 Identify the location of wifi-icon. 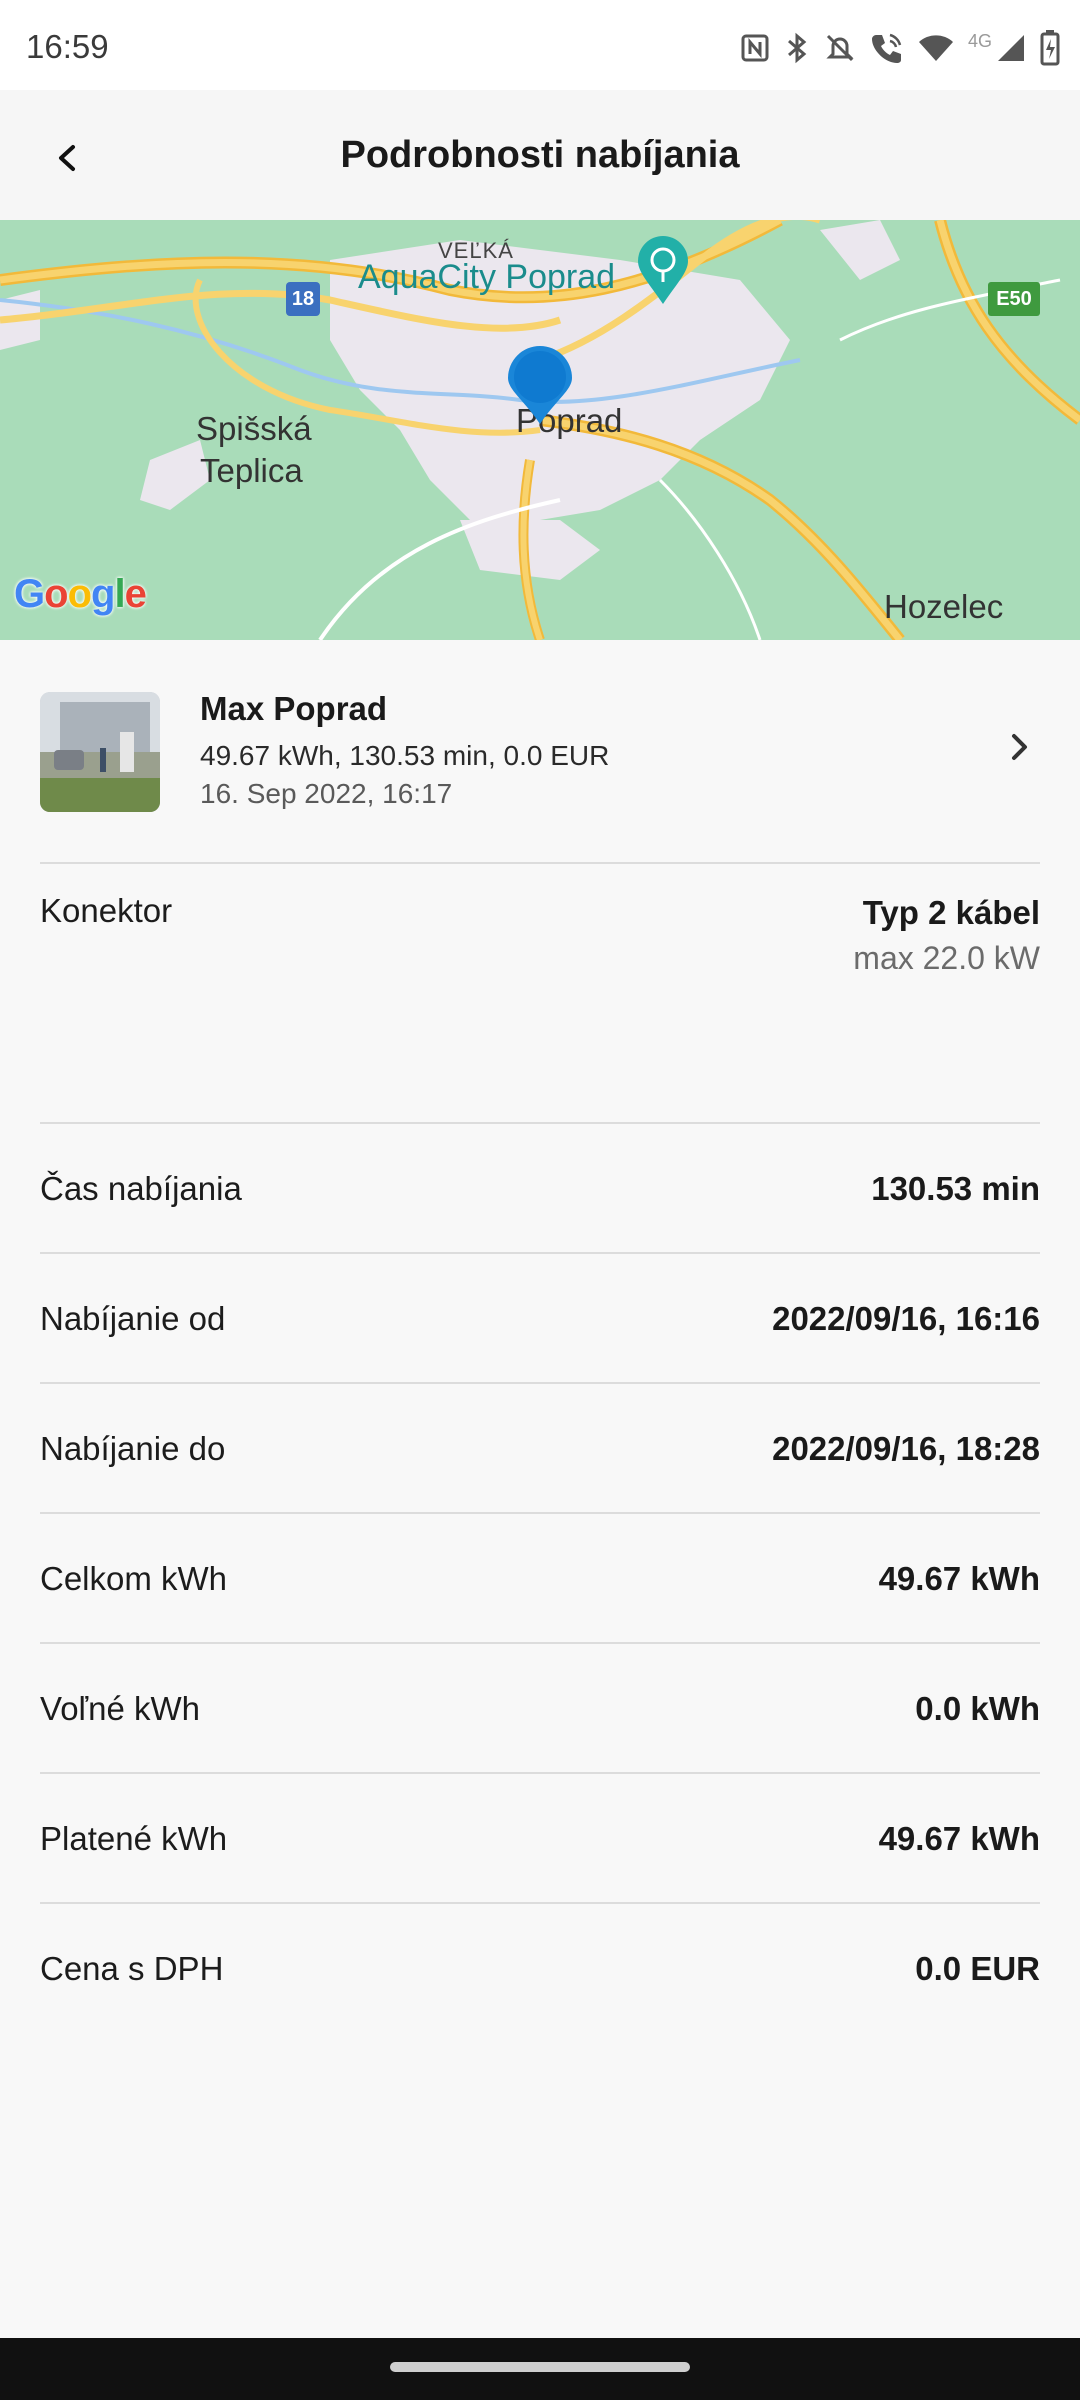
(936, 48).